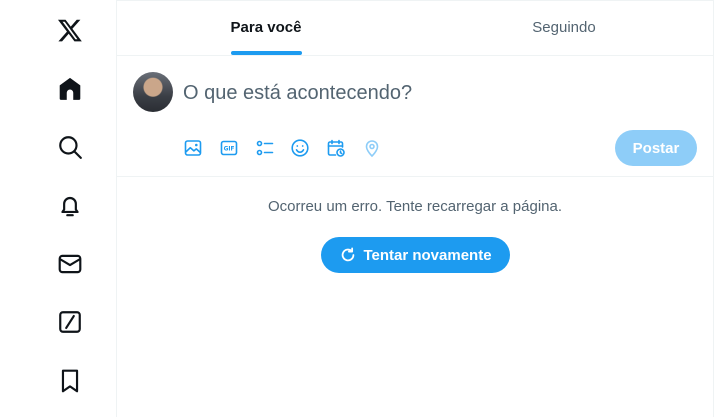 This screenshot has width=723, height=417. What do you see at coordinates (70, 147) in the screenshot?
I see `search-icon` at bounding box center [70, 147].